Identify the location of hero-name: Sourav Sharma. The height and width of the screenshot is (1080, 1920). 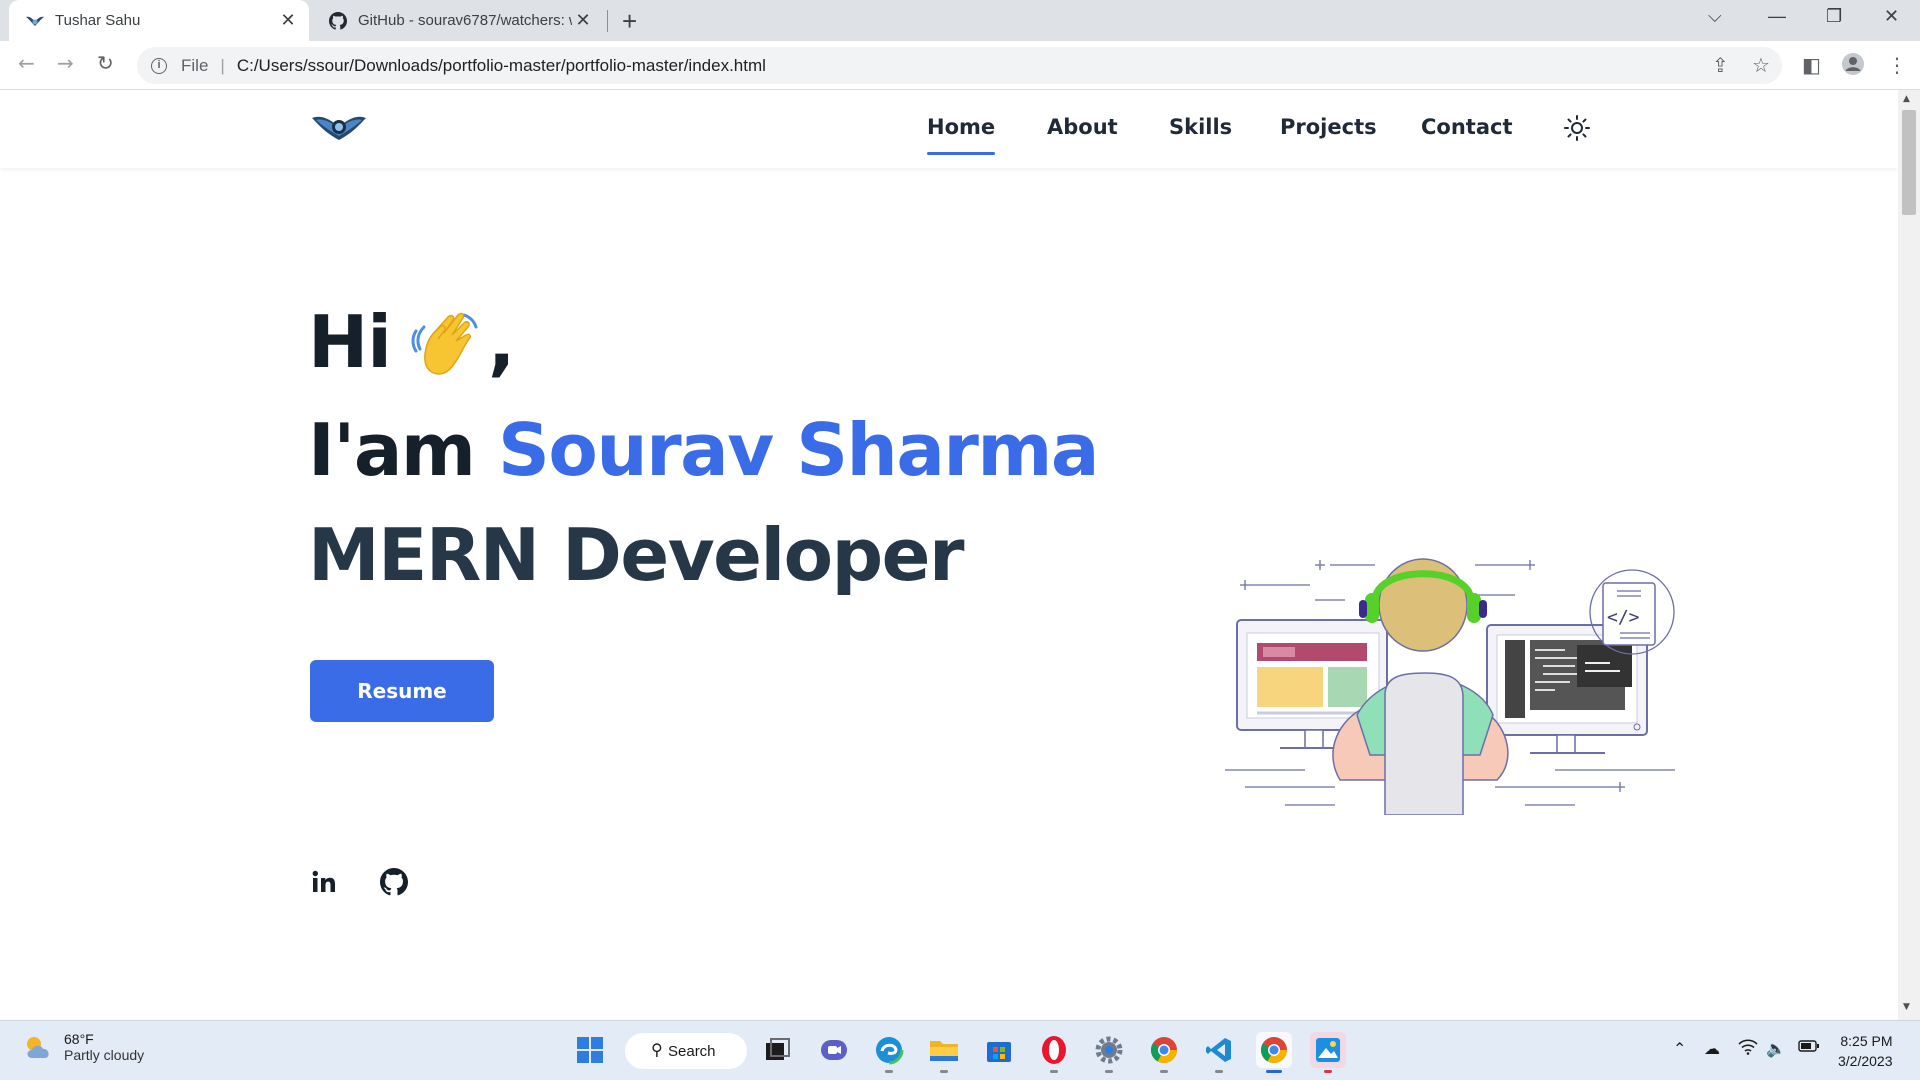
(799, 450).